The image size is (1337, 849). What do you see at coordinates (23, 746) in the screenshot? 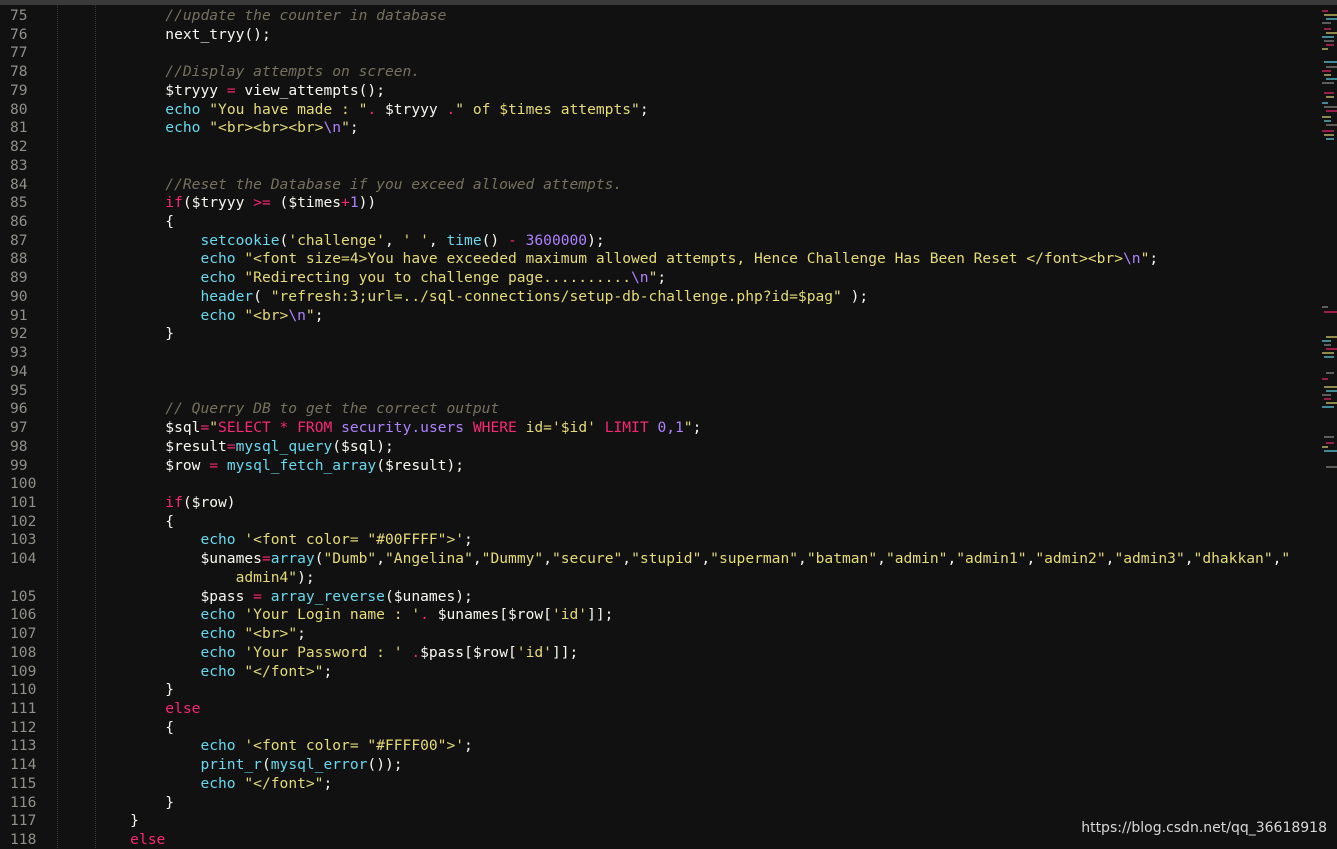
I see `line-number: 113` at bounding box center [23, 746].